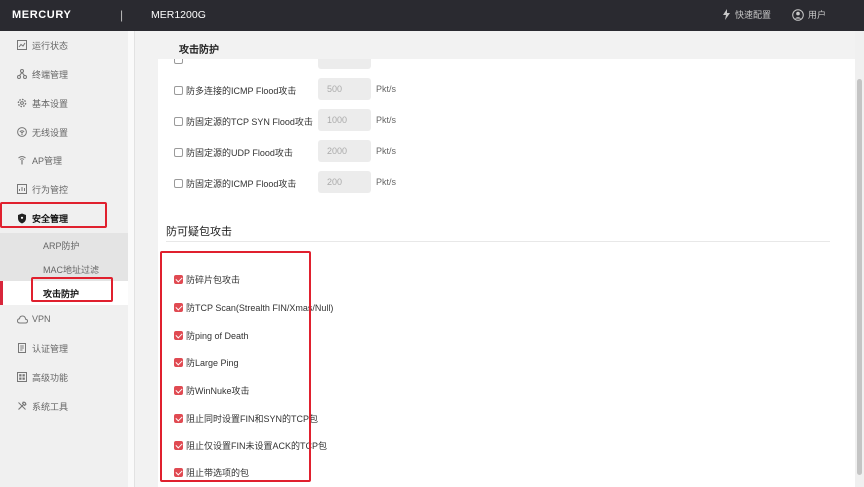  I want to click on highlight-suspicious-options, so click(235, 366).